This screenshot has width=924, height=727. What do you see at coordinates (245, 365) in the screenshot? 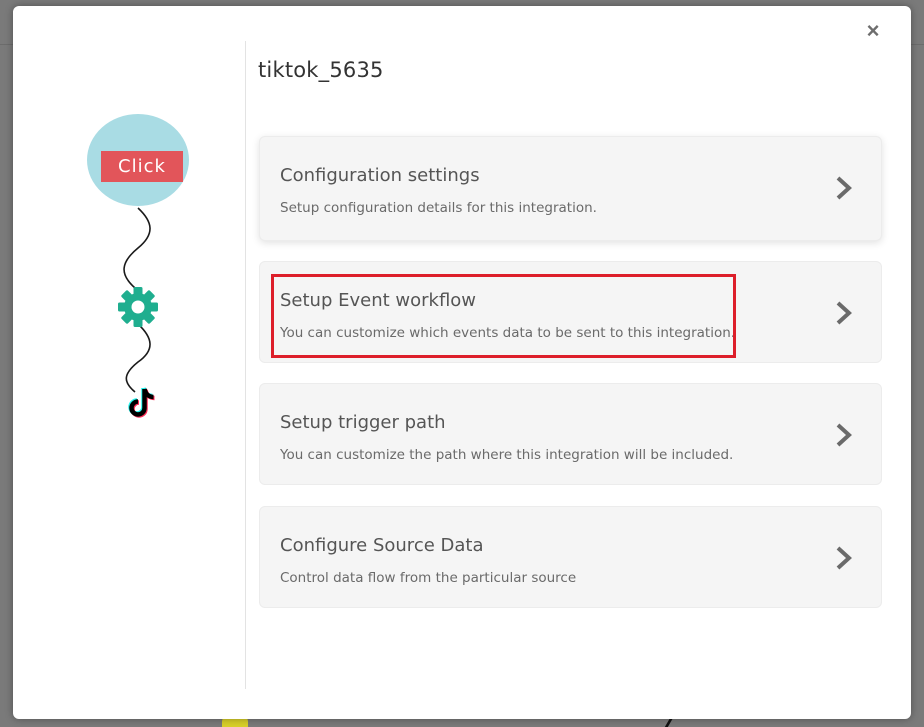
I see `panel-divider` at bounding box center [245, 365].